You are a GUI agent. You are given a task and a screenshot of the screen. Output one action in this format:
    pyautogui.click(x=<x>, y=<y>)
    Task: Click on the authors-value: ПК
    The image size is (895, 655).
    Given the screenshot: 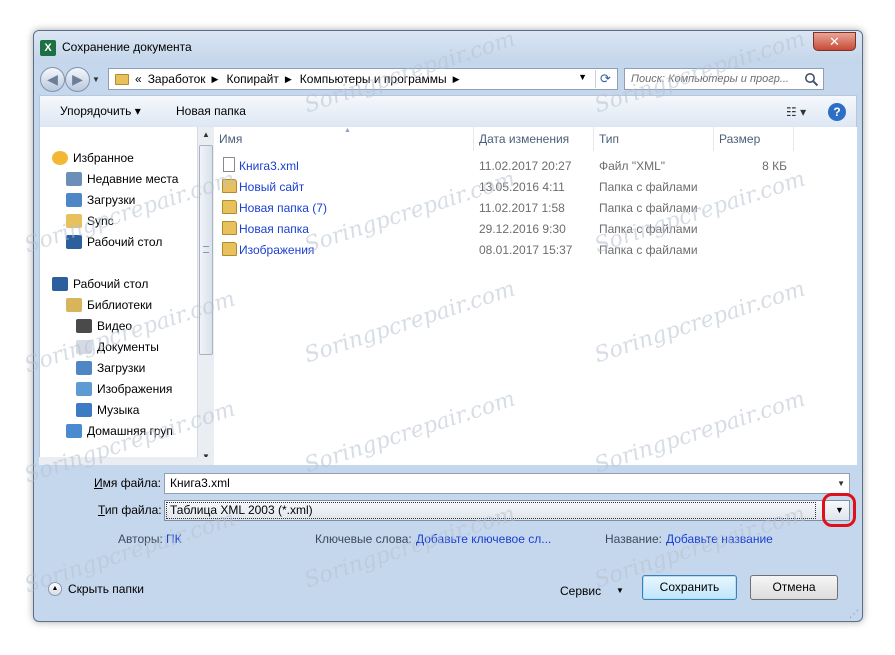 What is the action you would take?
    pyautogui.click(x=174, y=539)
    